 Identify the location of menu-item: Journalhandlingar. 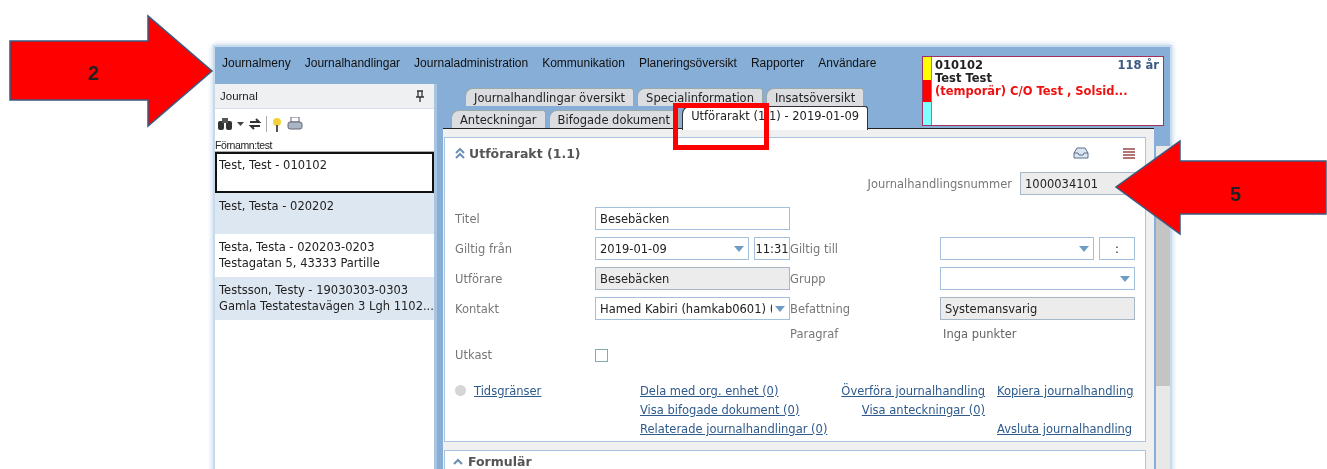
(352, 63).